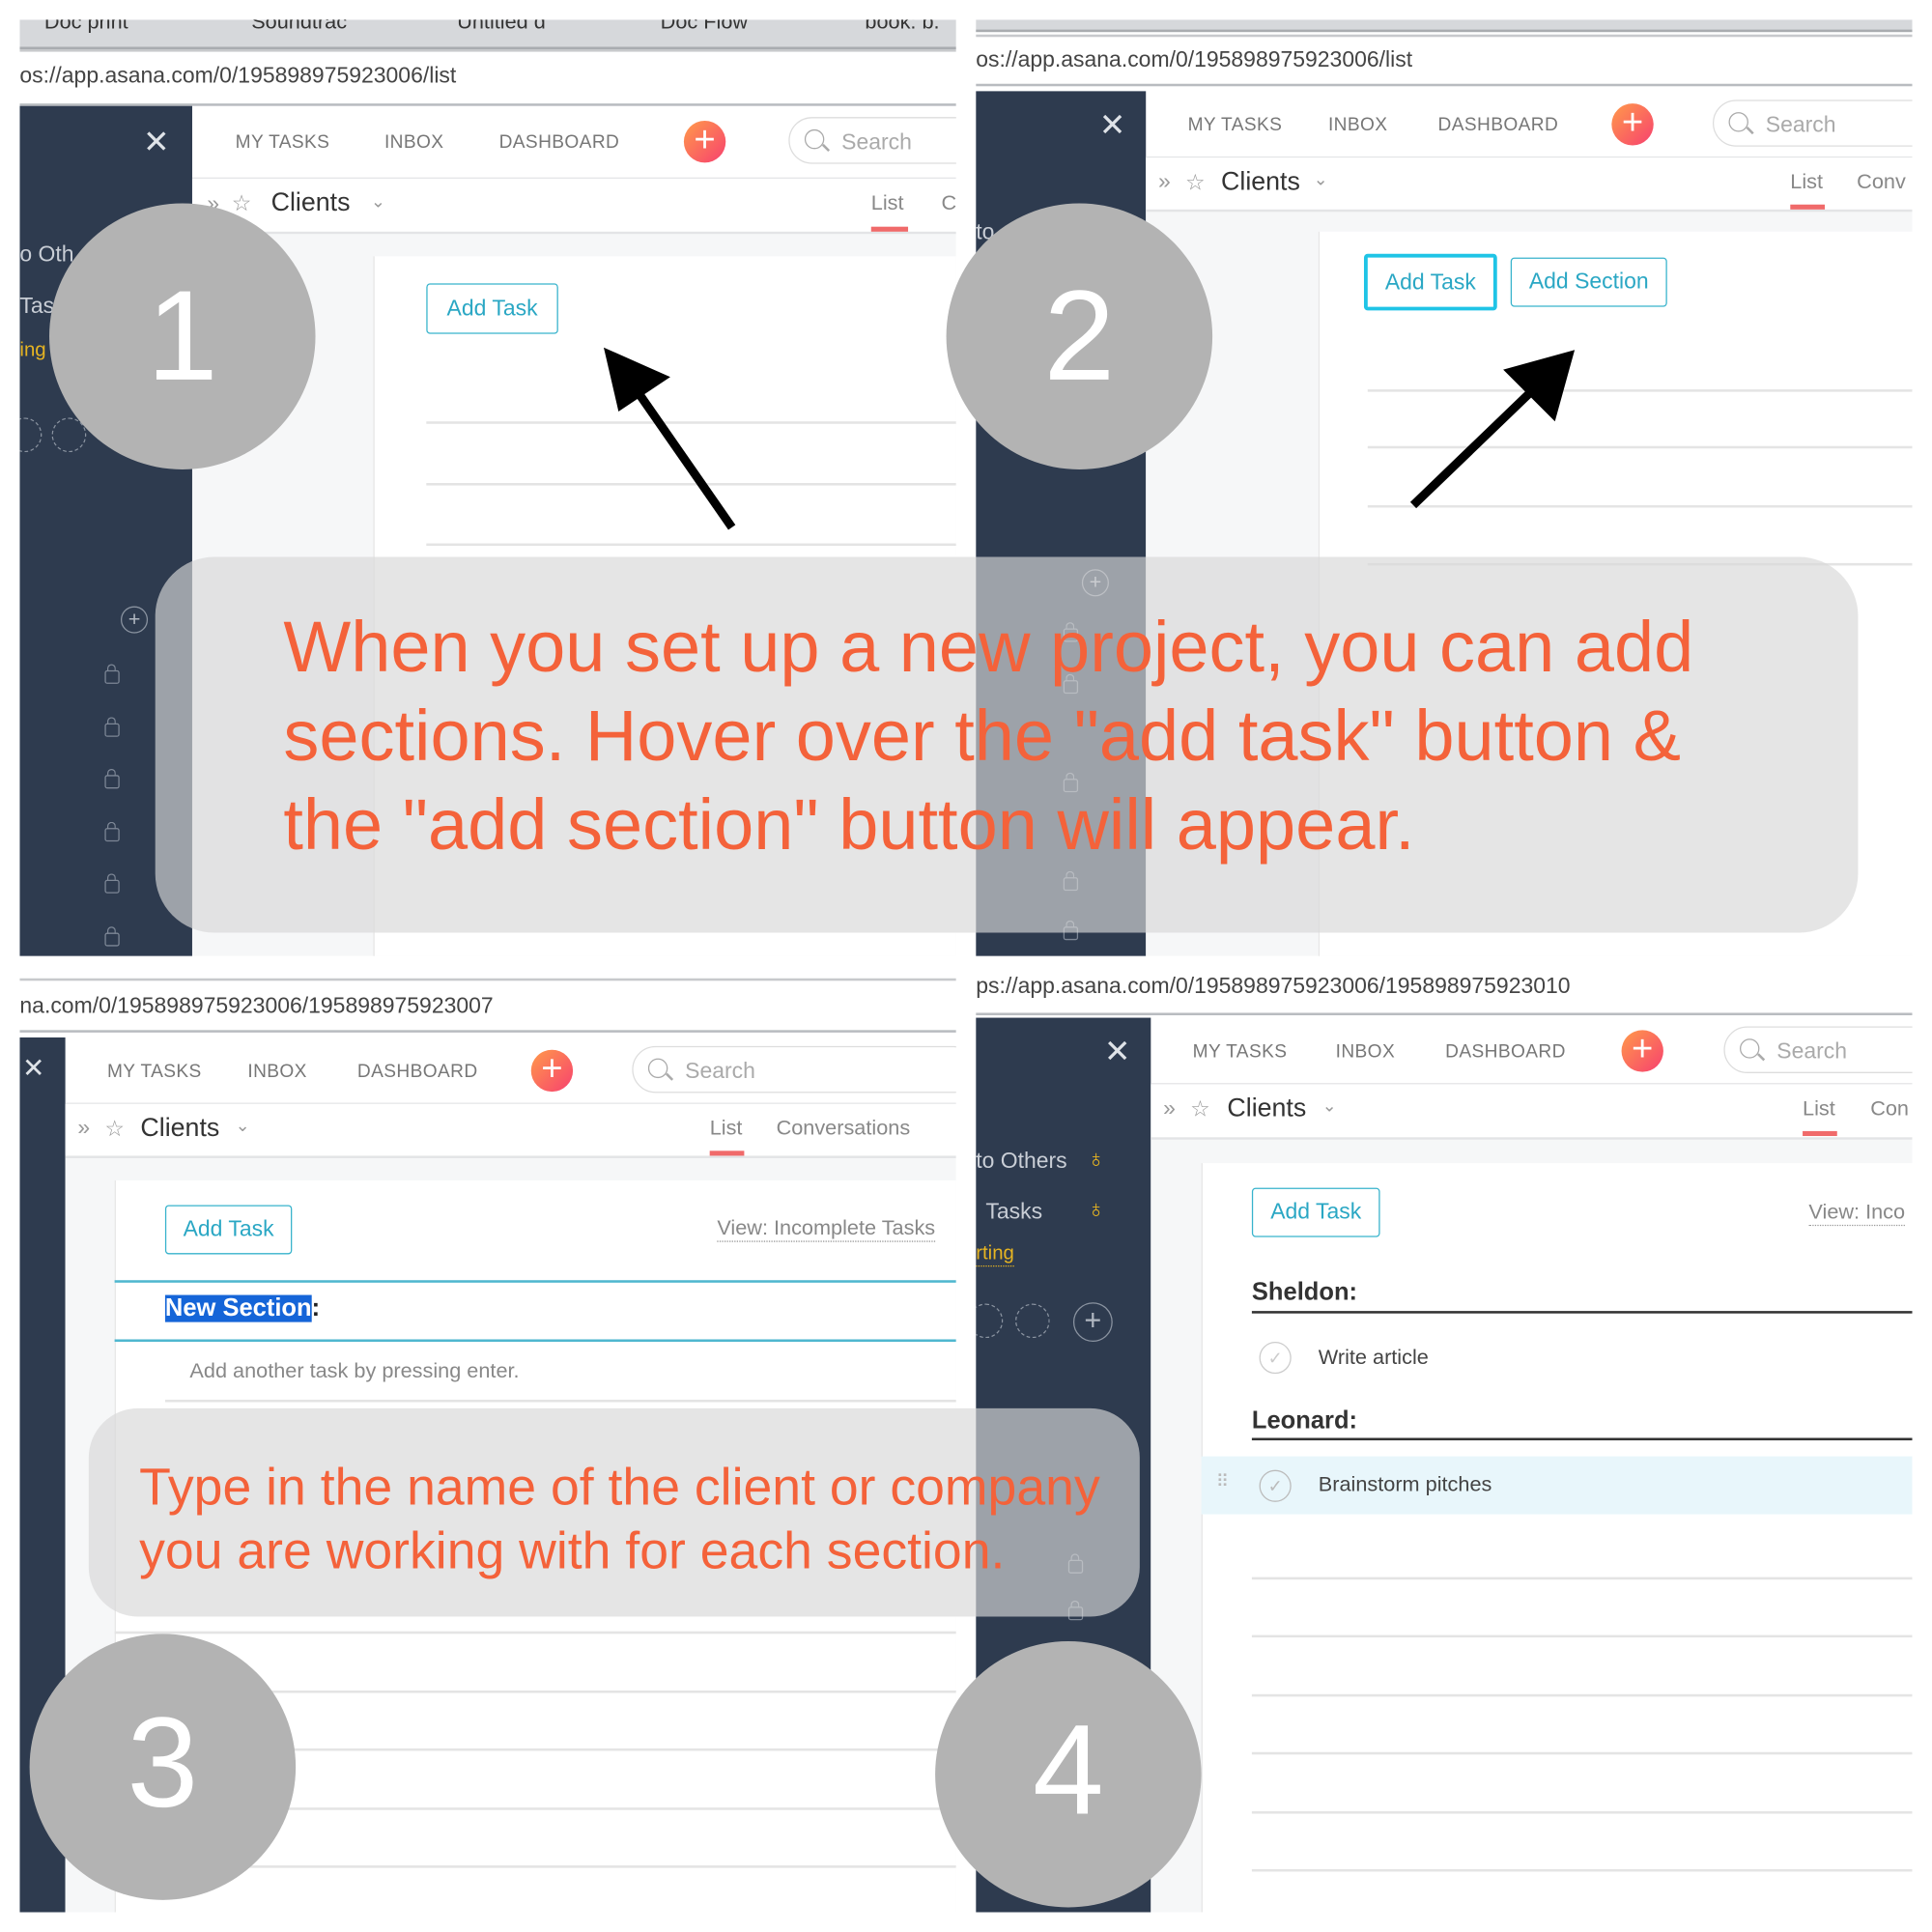 The width and height of the screenshot is (1932, 1932). What do you see at coordinates (1889, 1109) in the screenshot?
I see `tab-conversations: Con` at bounding box center [1889, 1109].